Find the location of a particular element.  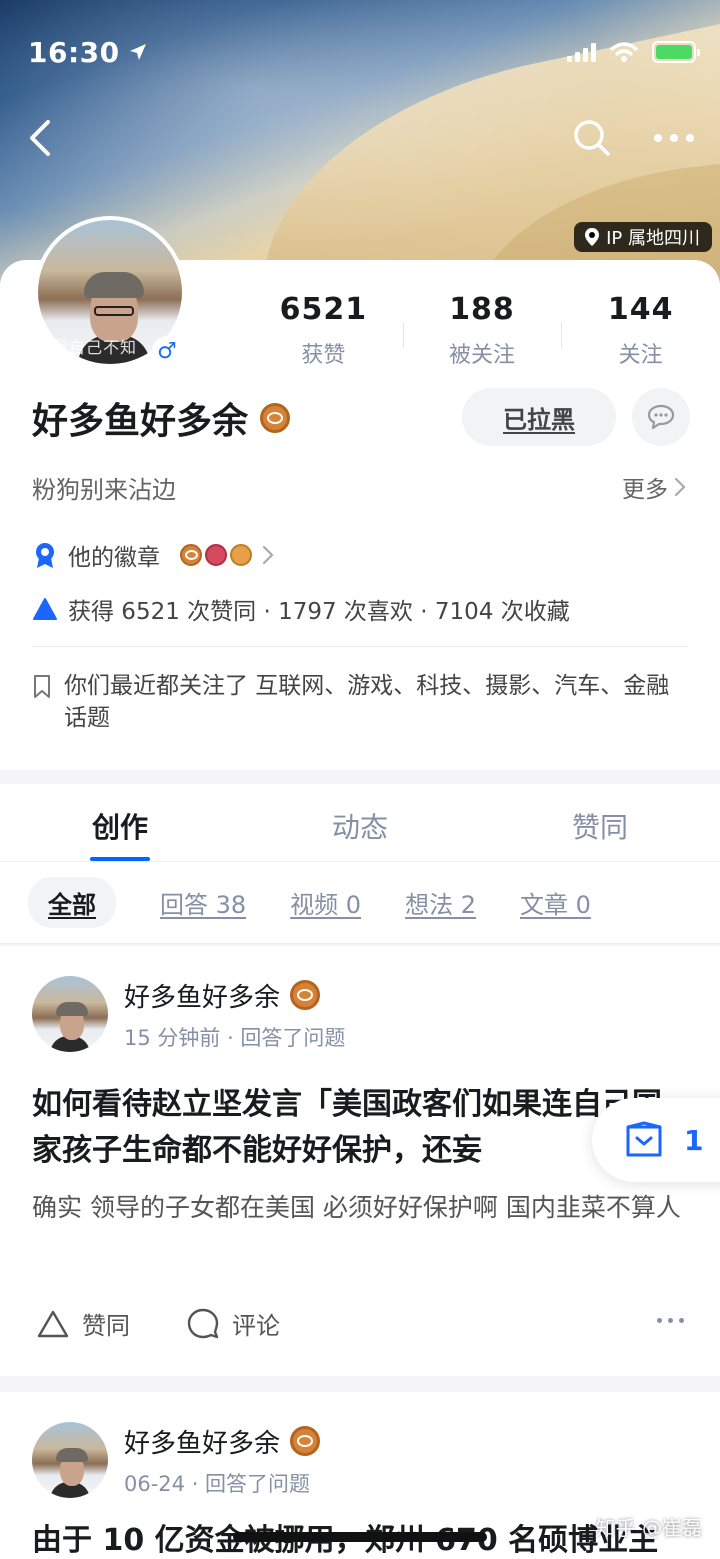

status-bar: 16:30 is located at coordinates (364, 52).